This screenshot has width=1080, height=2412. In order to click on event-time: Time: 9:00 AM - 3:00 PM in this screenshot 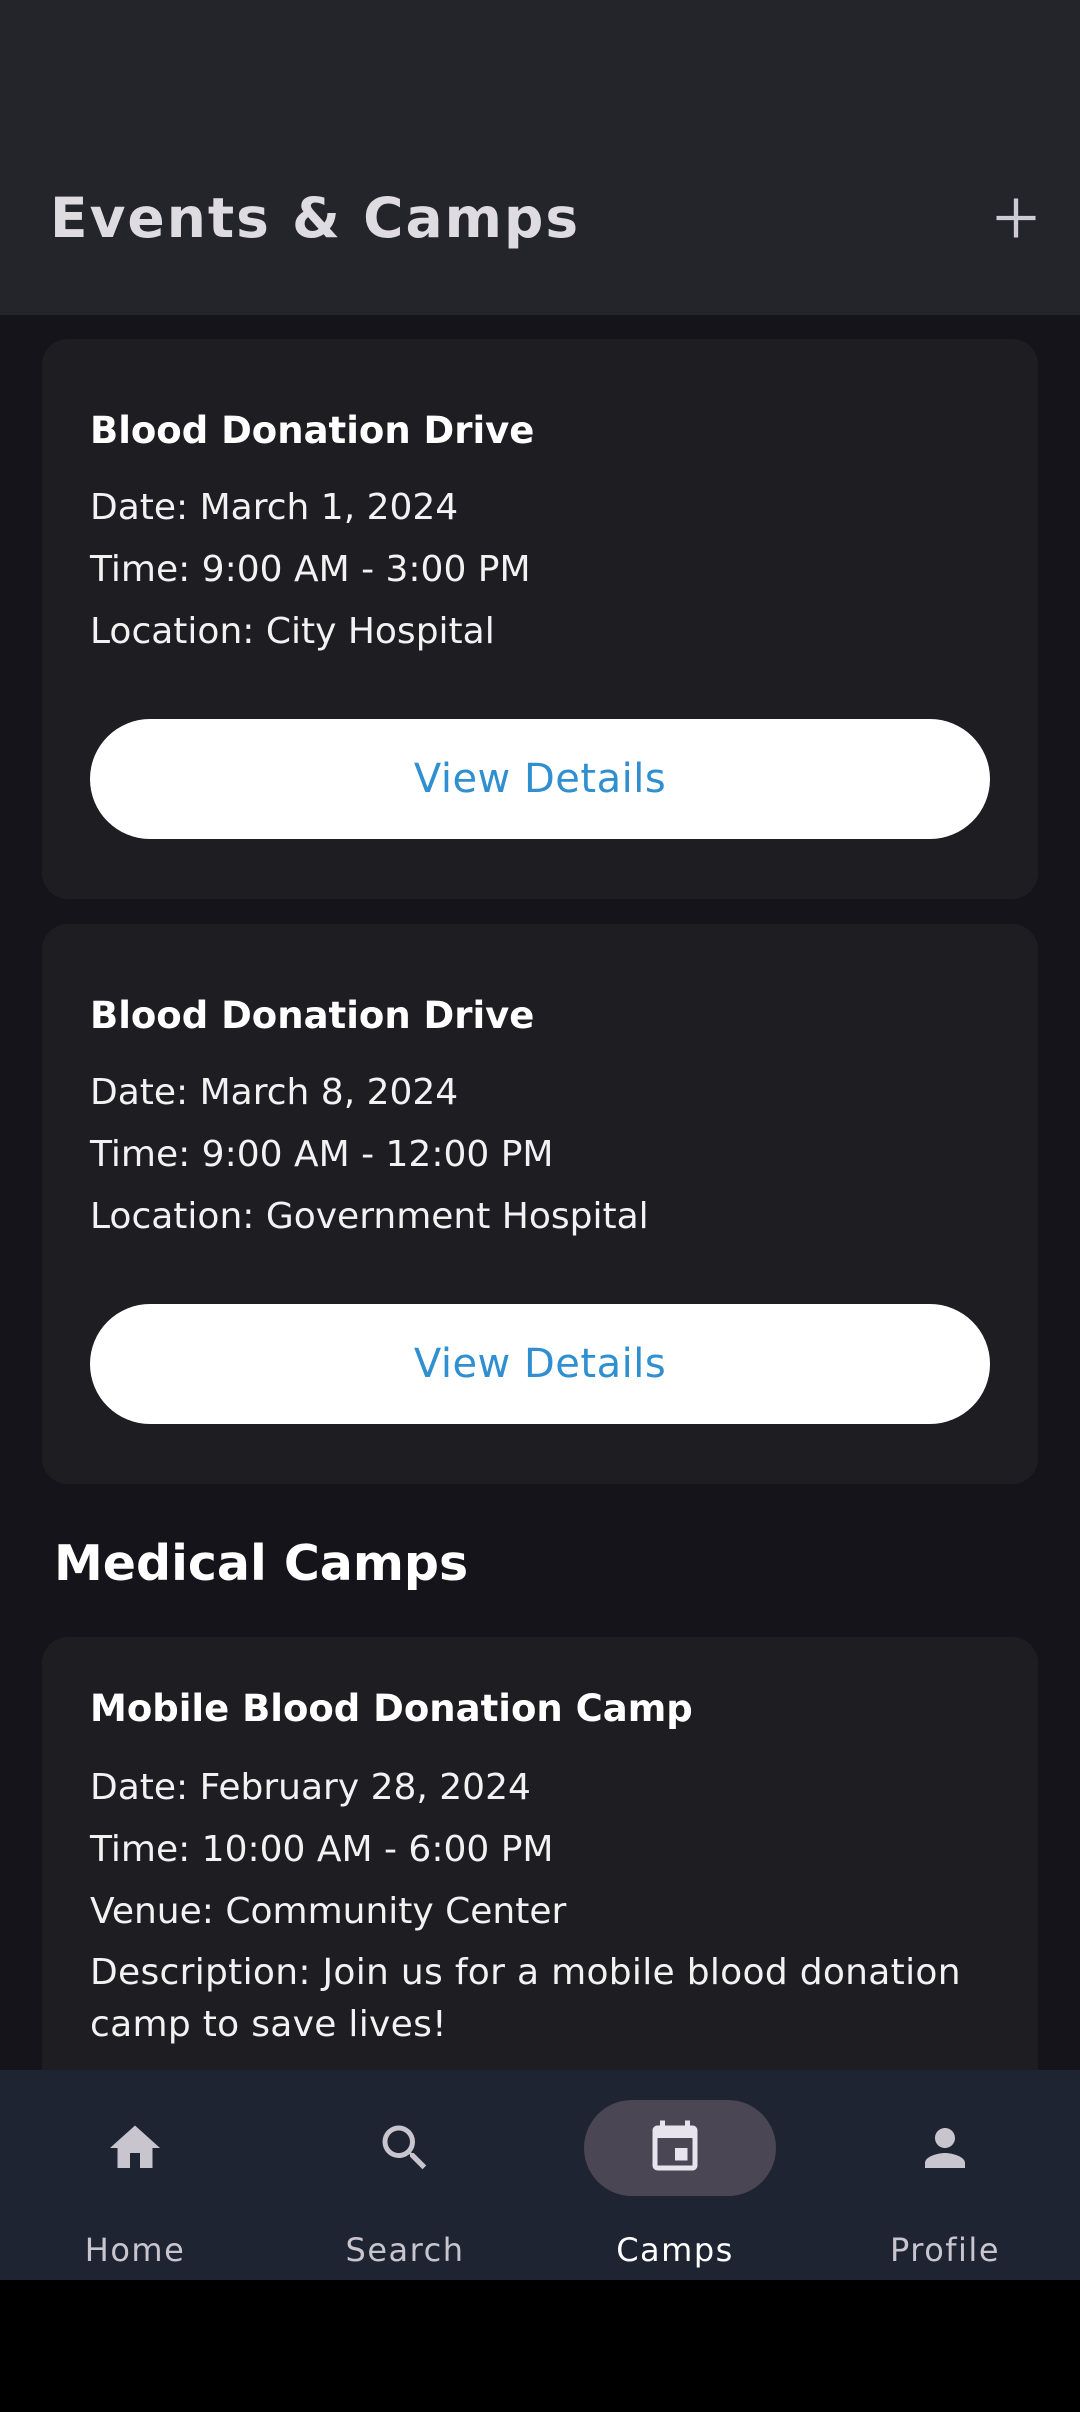, I will do `click(310, 569)`.